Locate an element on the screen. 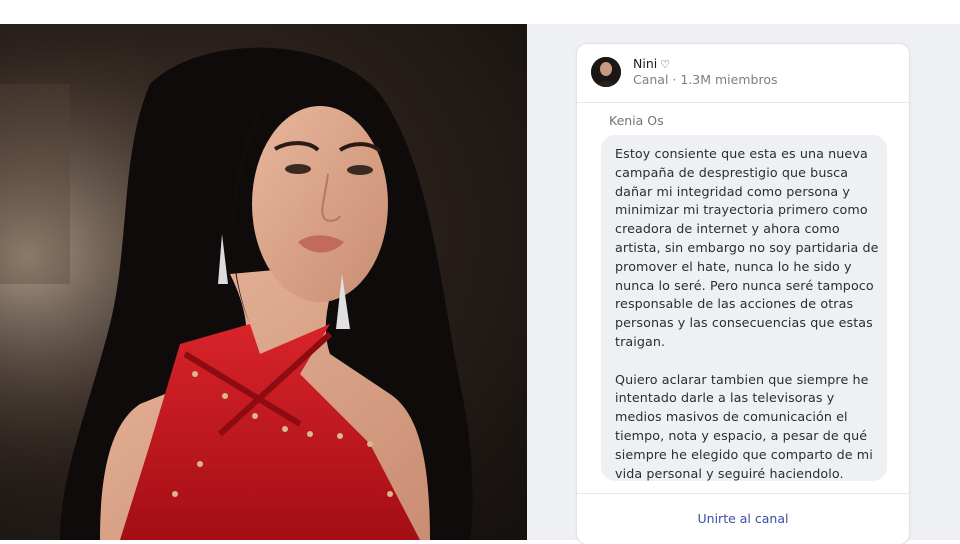  channel-name-text: Nini is located at coordinates (645, 63).